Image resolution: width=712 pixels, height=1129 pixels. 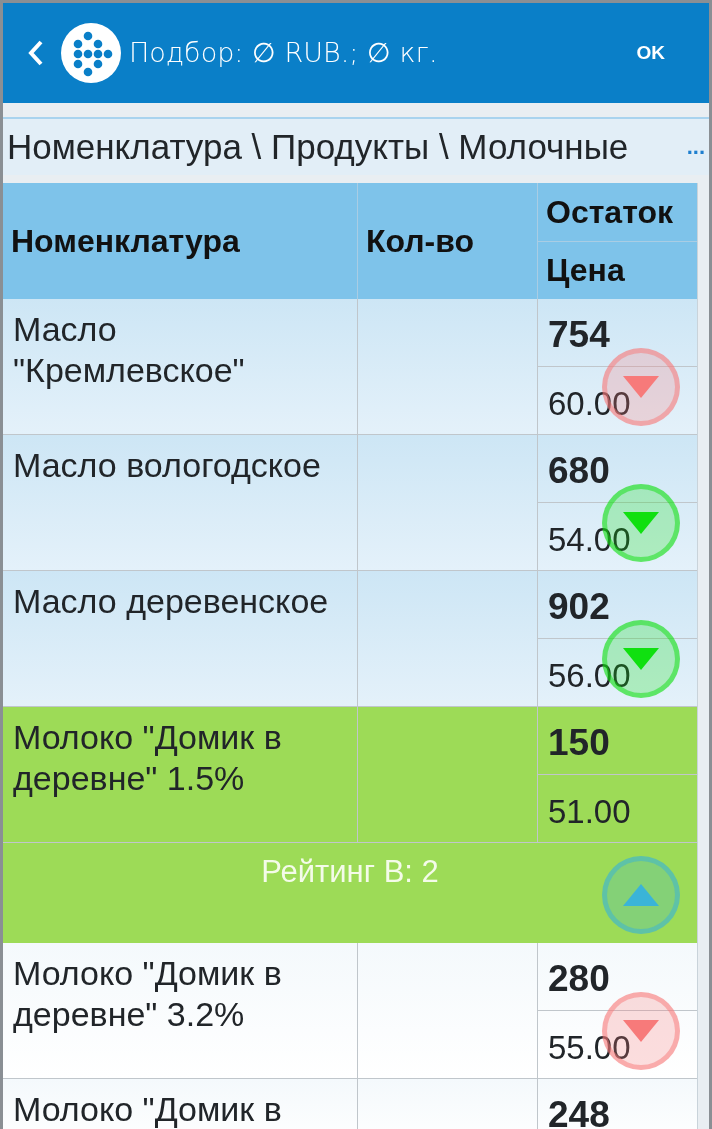 I want to click on product-name: Молоко "Домик в деревне" 3.2%, so click(x=147, y=994).